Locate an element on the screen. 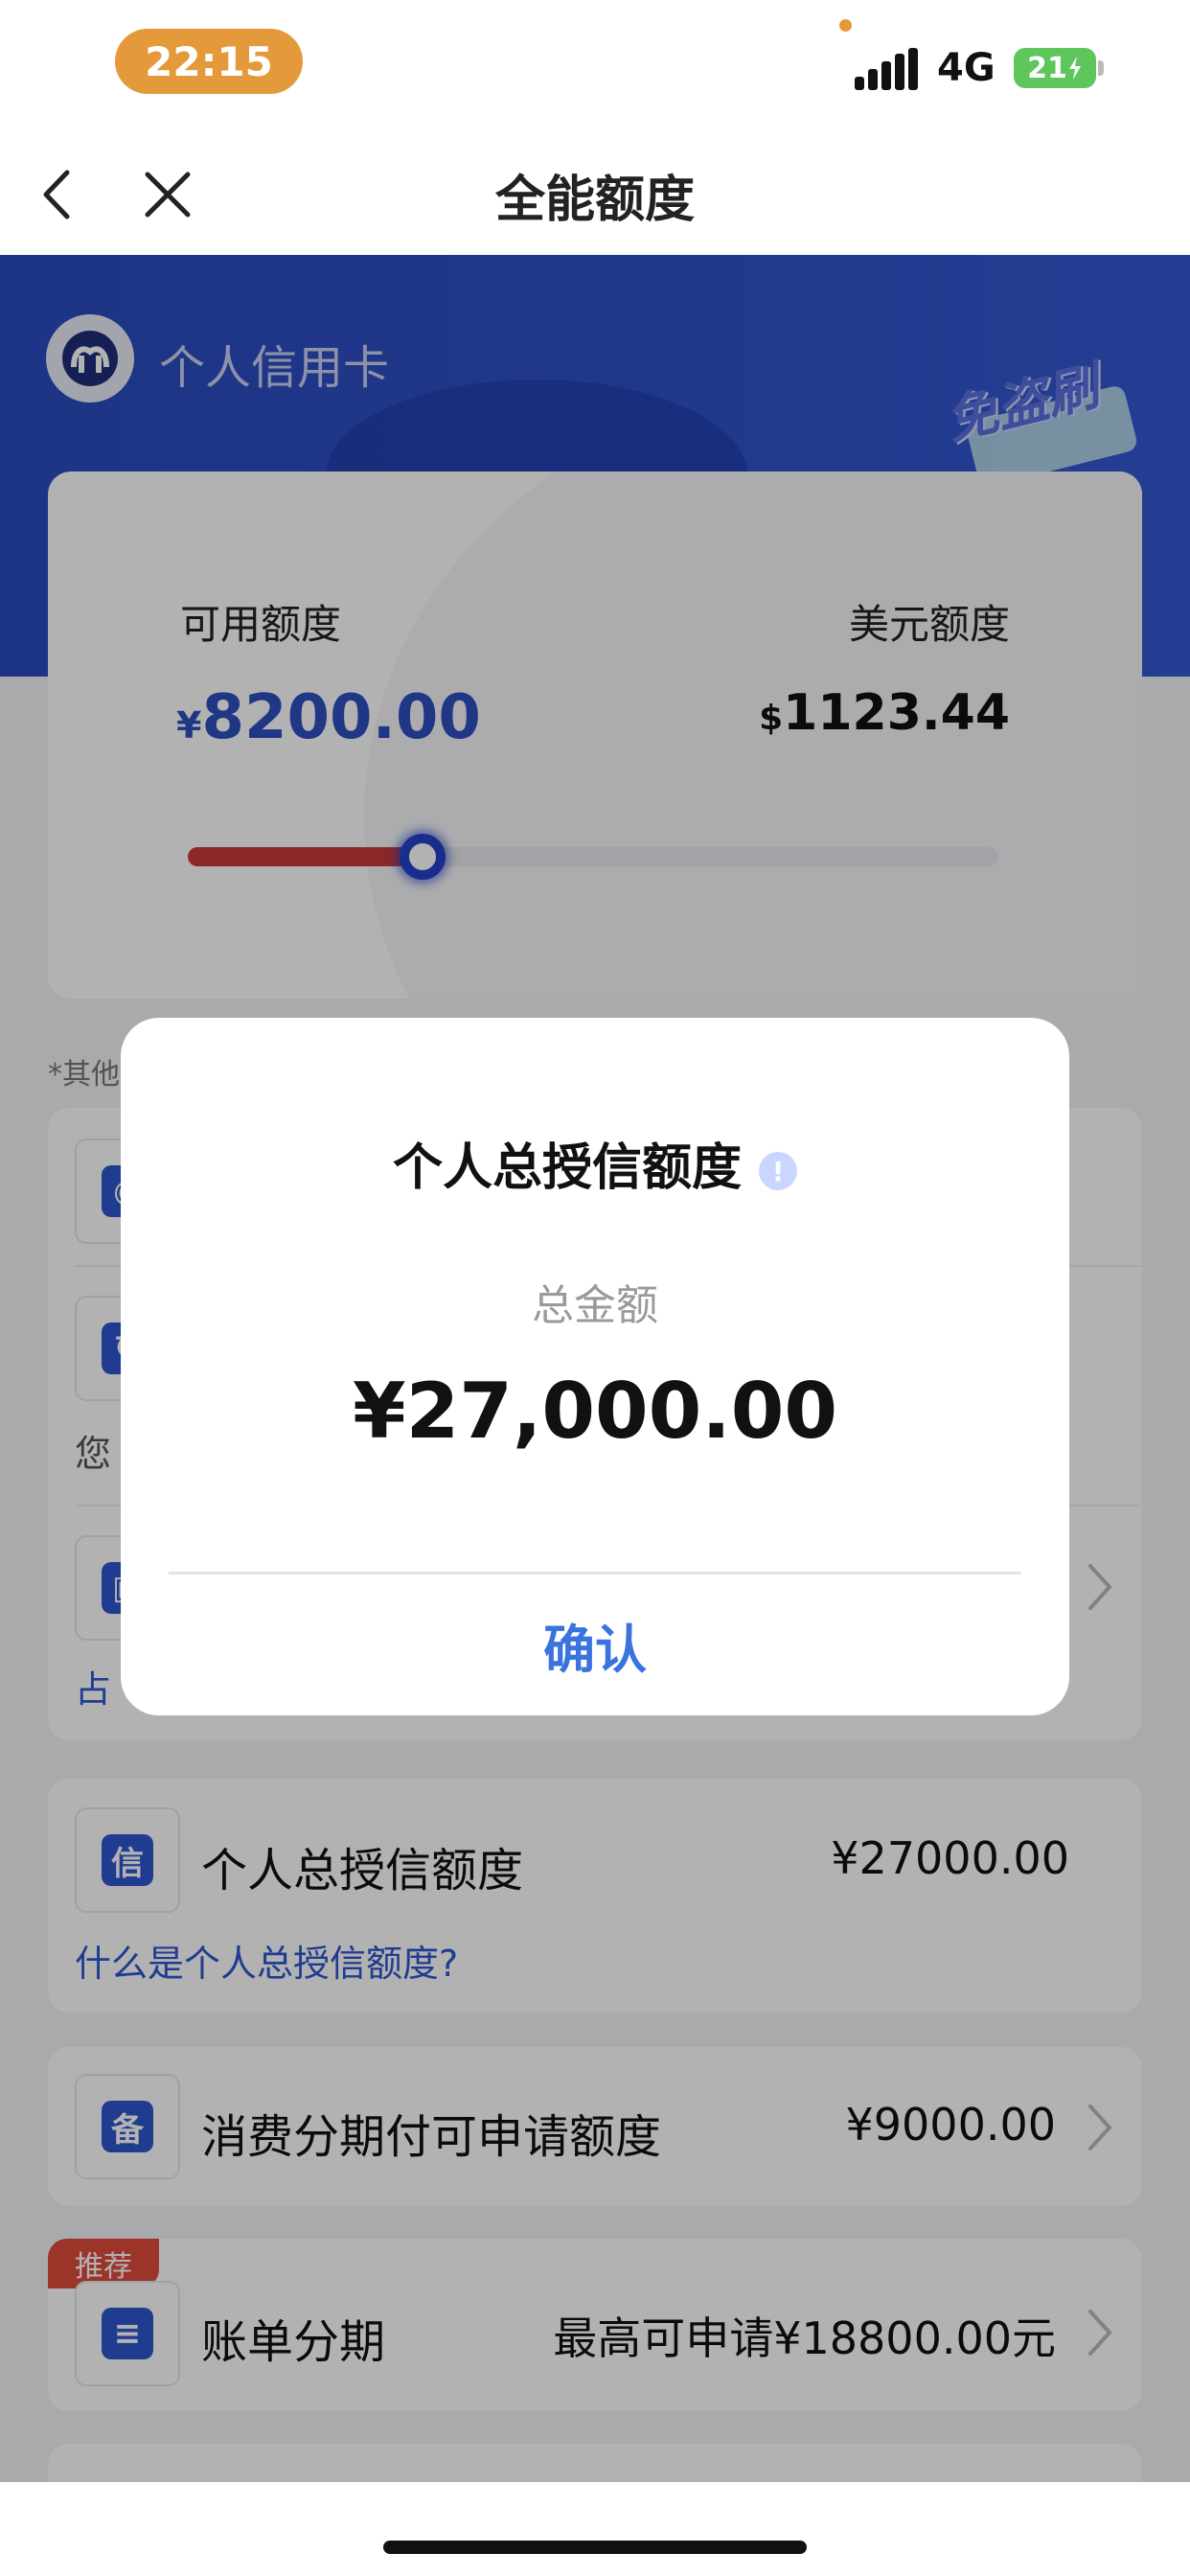 This screenshot has height=2576, width=1190. close-button is located at coordinates (167, 194).